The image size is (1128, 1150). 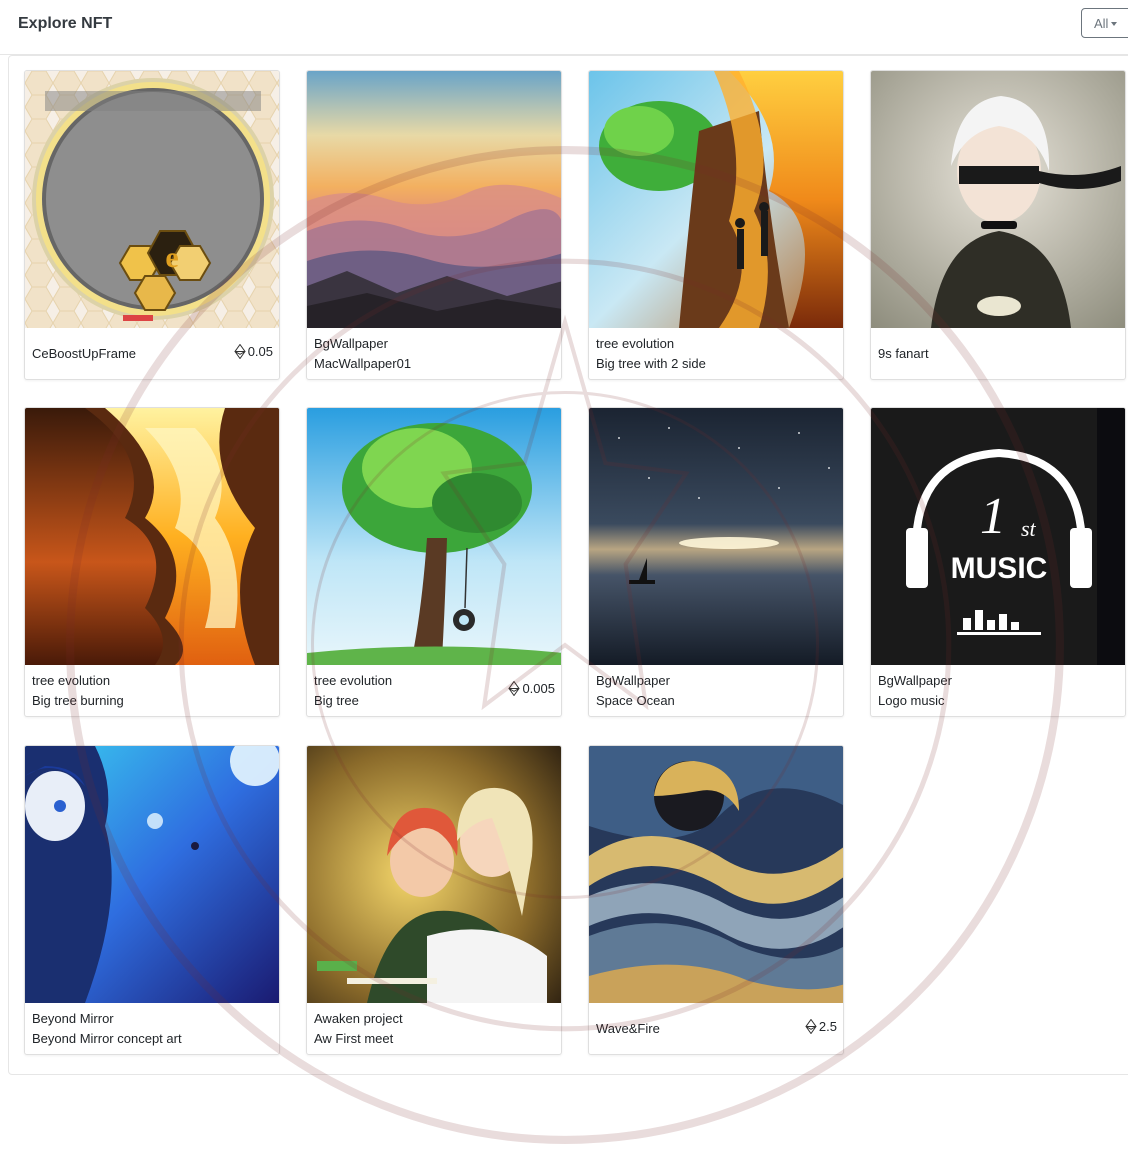 I want to click on nft-image-anime-couple, so click(x=434, y=874).